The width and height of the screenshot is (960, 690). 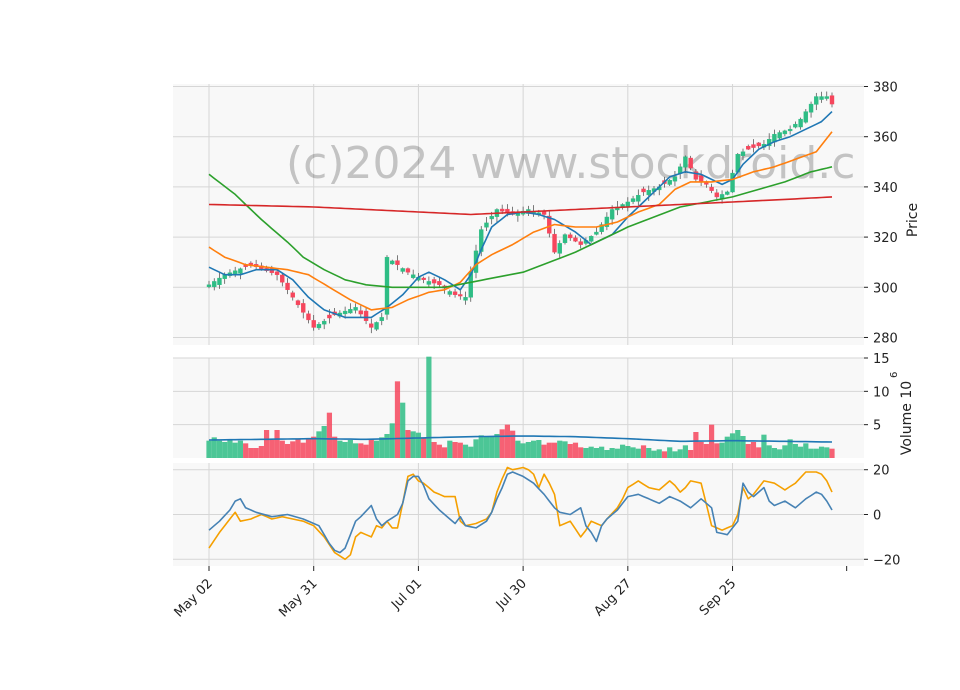 What do you see at coordinates (894, 375) in the screenshot?
I see `volume-axis-exponent: 6` at bounding box center [894, 375].